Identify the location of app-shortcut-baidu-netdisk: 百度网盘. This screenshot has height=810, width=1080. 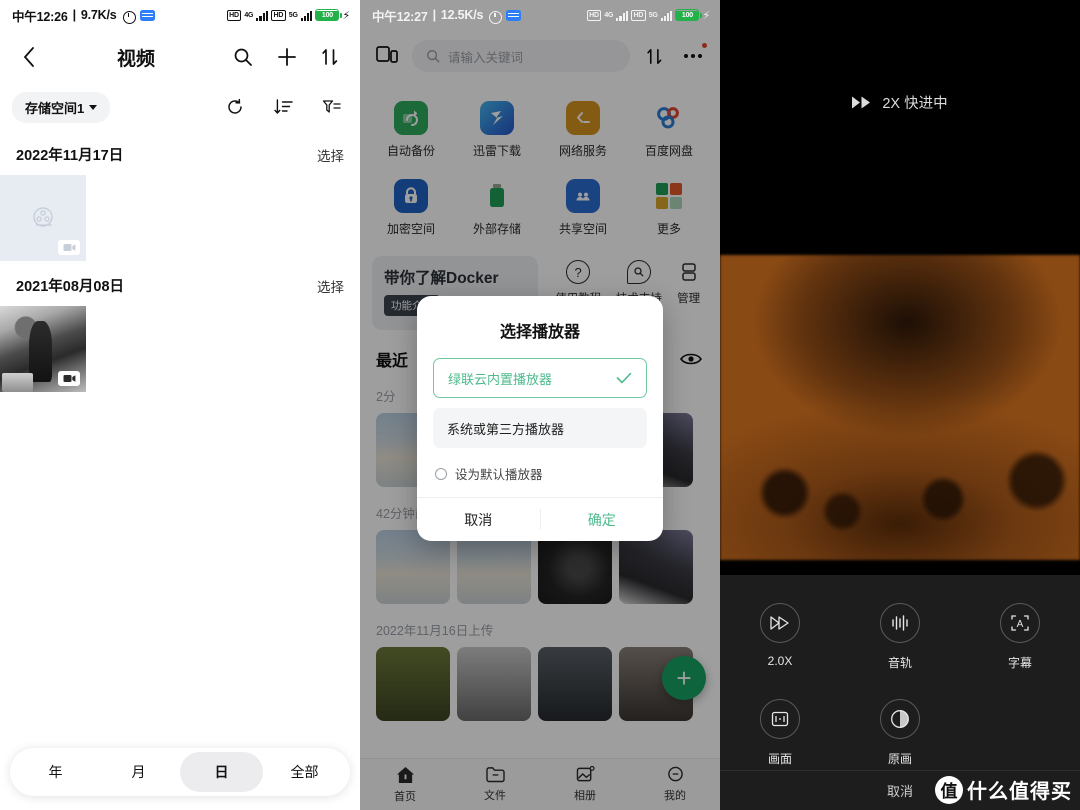
(669, 131).